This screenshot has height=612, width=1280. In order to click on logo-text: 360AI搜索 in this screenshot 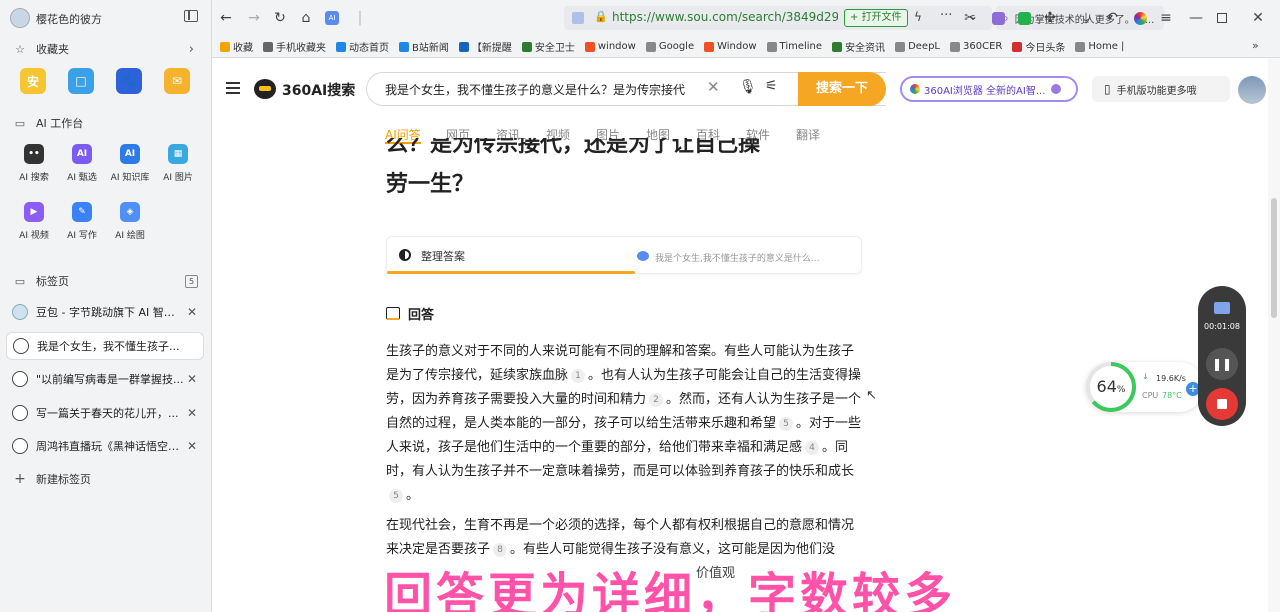, I will do `click(318, 90)`.